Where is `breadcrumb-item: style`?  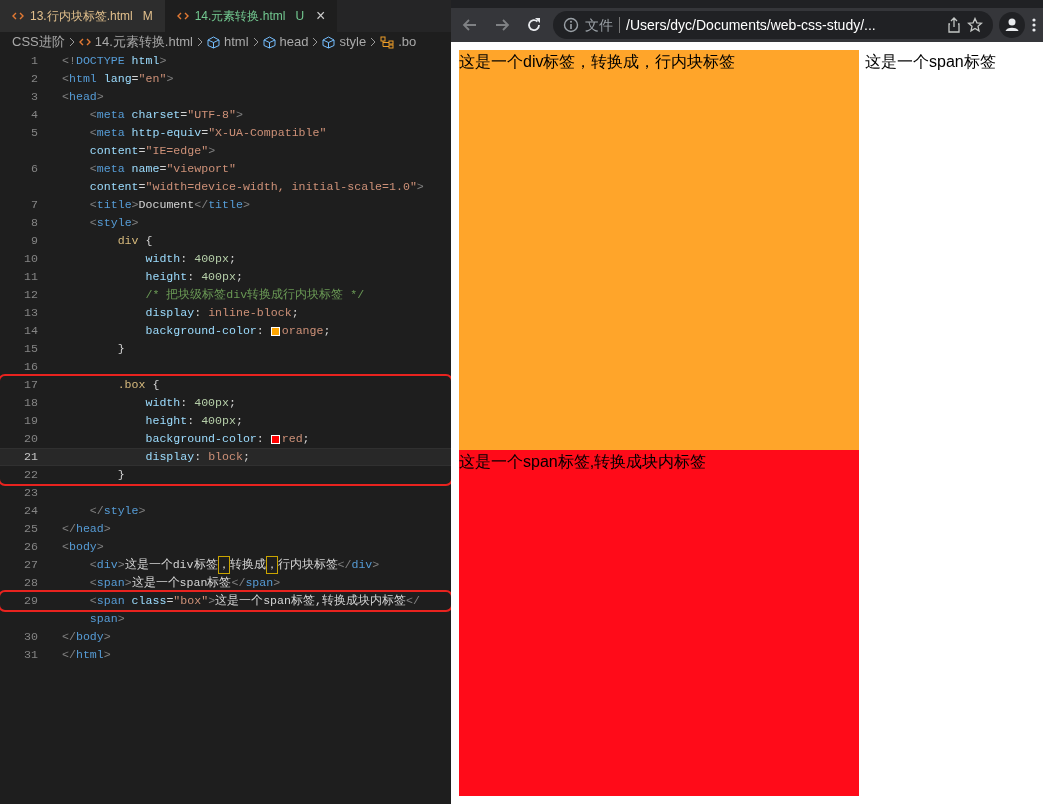
breadcrumb-item: style is located at coordinates (353, 42).